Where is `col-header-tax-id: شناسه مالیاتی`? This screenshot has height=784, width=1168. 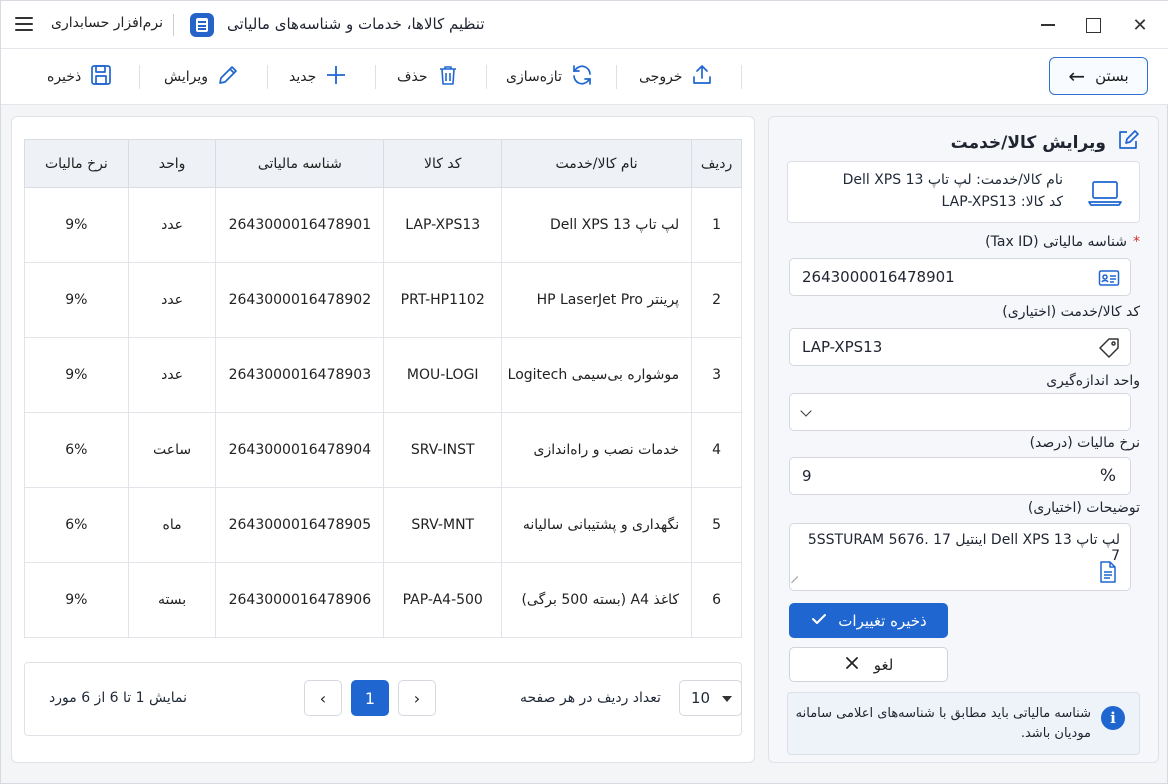
col-header-tax-id: شناسه مالیاتی is located at coordinates (300, 163).